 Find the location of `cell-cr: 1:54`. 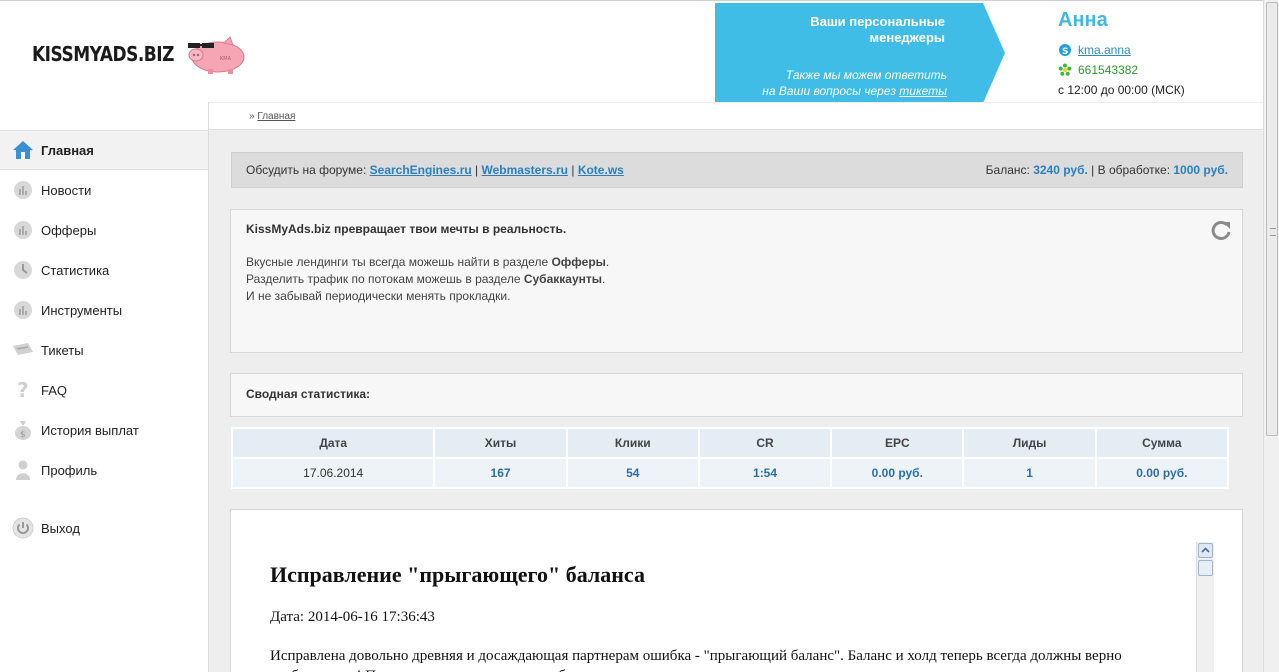

cell-cr: 1:54 is located at coordinates (765, 473).